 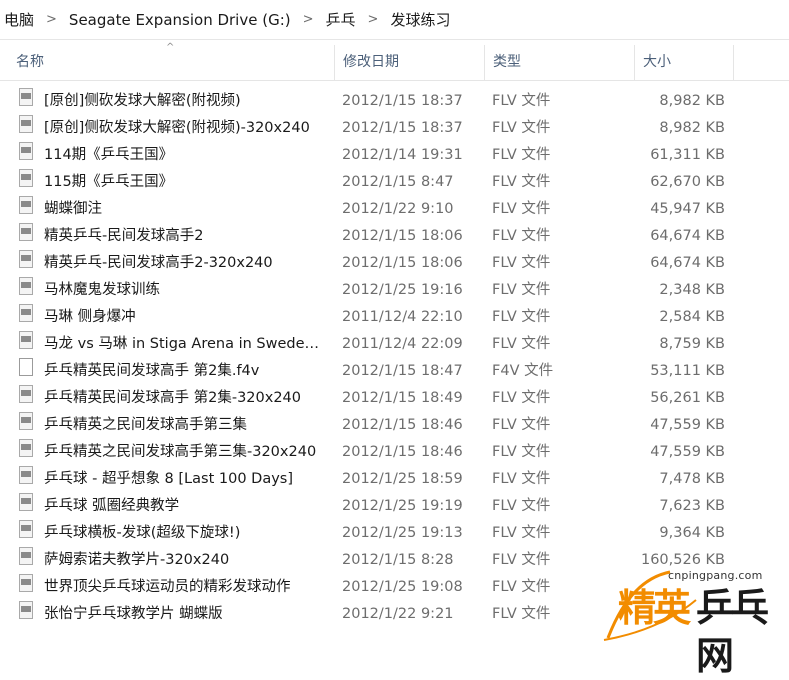 What do you see at coordinates (420, 19) in the screenshot?
I see `breadcrumb-folder-serve-practice: 发球练习` at bounding box center [420, 19].